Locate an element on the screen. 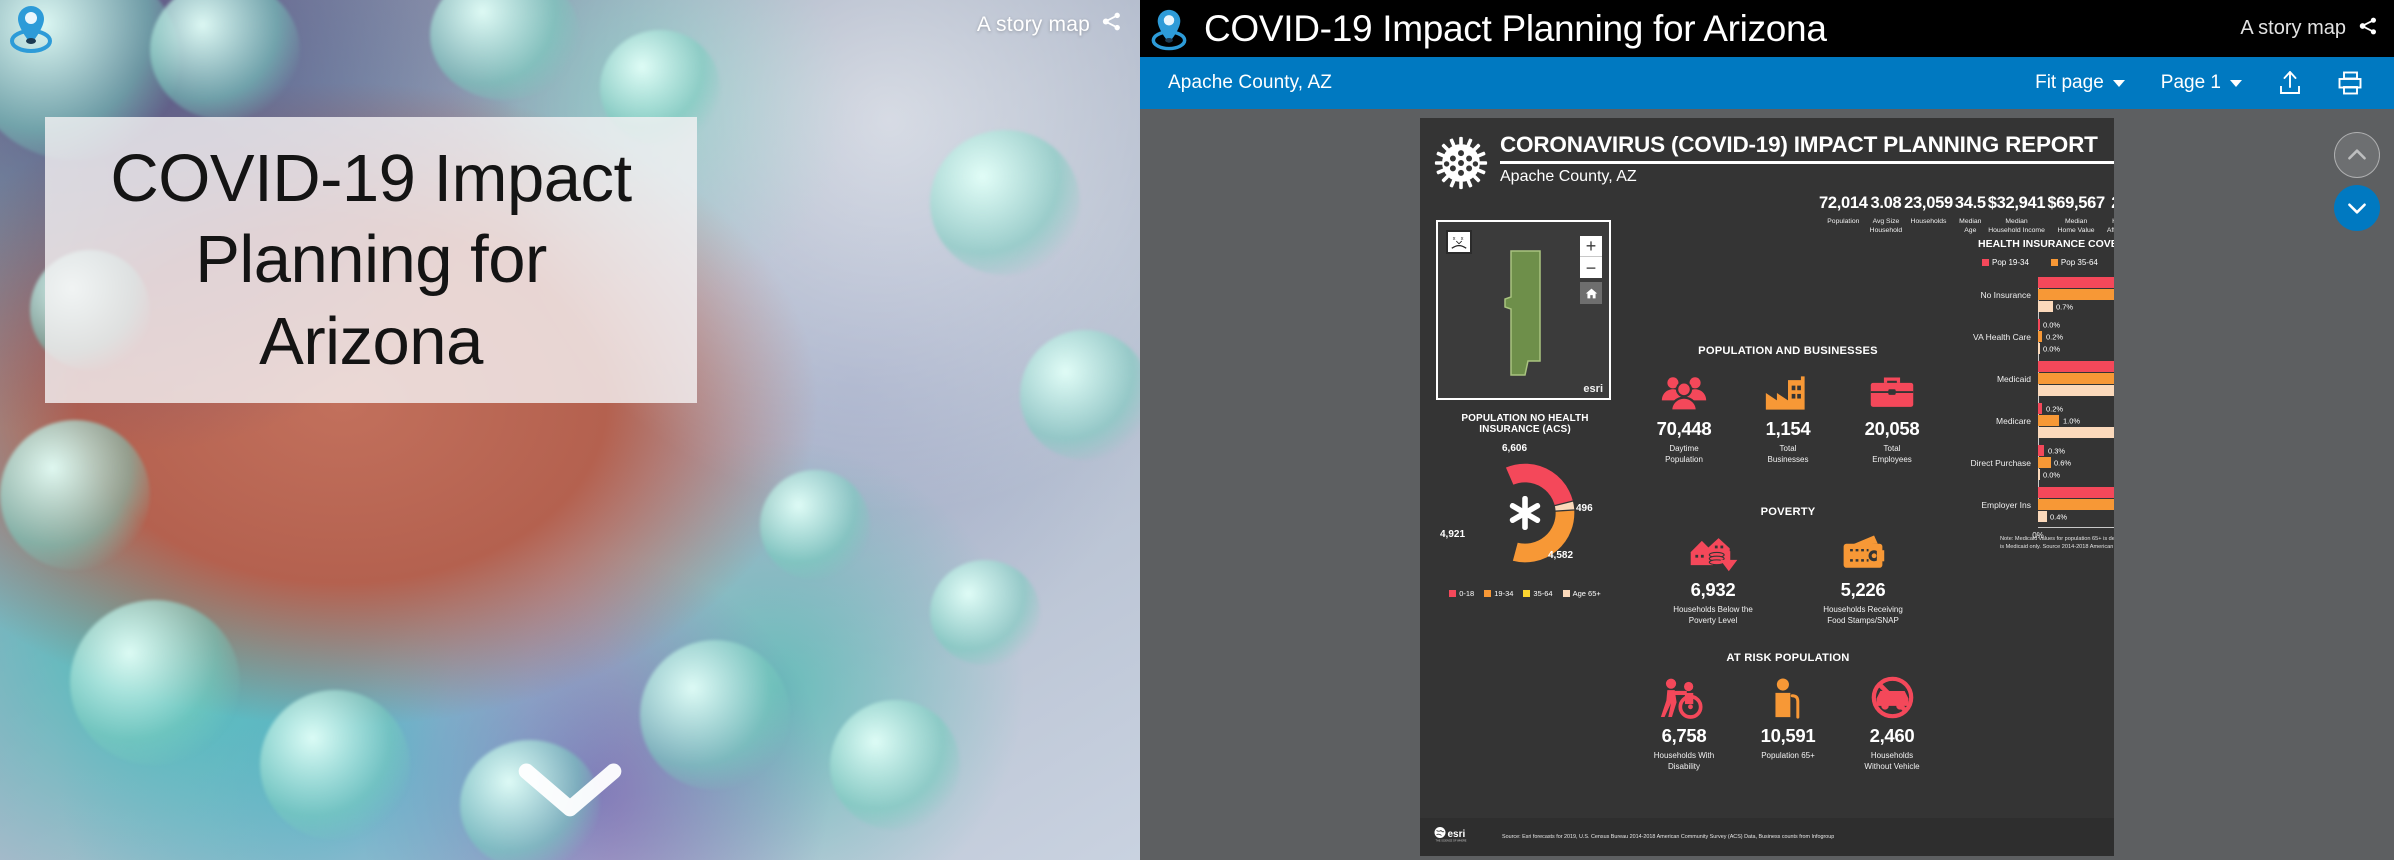 The height and width of the screenshot is (860, 2394). donut-label-35-64: 6,606 is located at coordinates (1515, 448).